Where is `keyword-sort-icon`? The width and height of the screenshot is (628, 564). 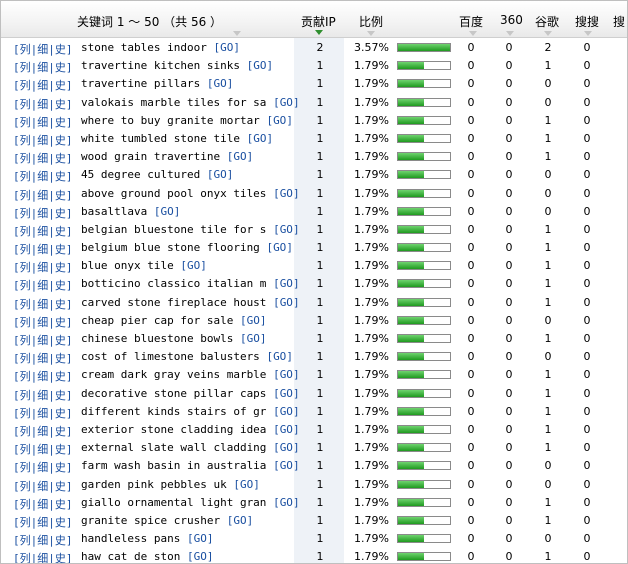
keyword-sort-icon is located at coordinates (237, 33).